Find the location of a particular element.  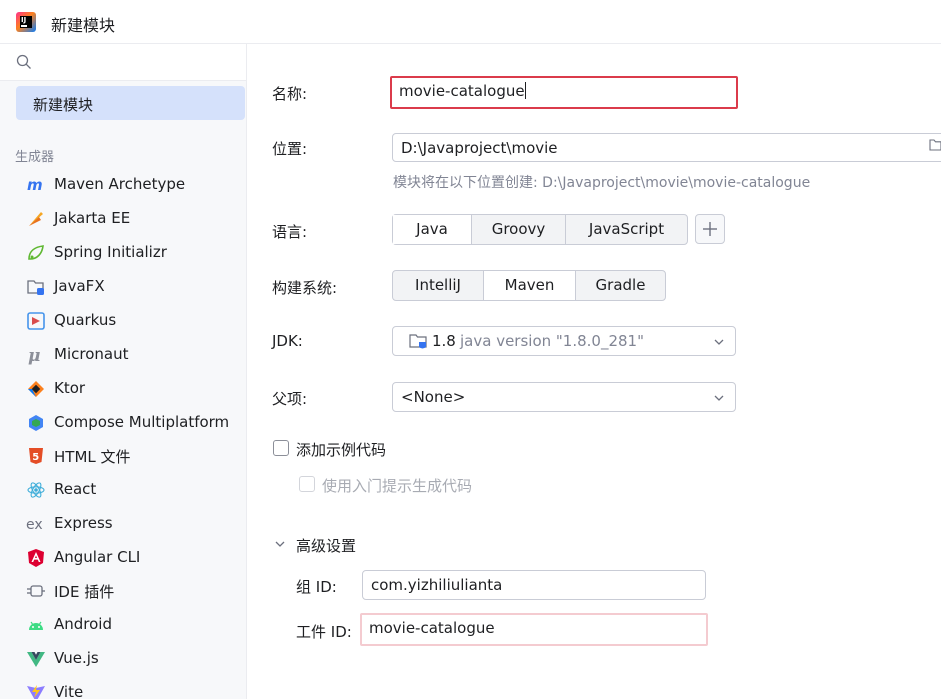

build-option-maven: Maven is located at coordinates (530, 285).